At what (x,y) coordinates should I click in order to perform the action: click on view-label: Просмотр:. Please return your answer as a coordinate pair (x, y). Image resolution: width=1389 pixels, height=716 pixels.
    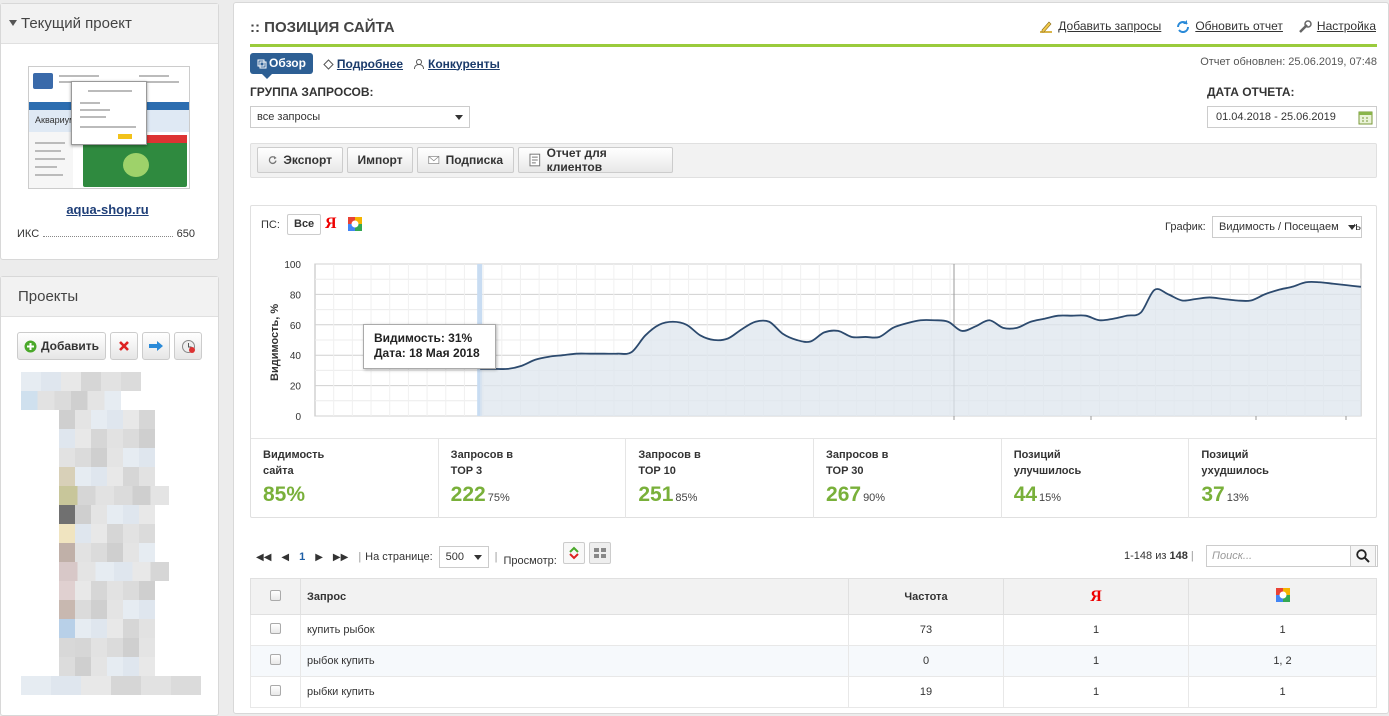
    Looking at the image, I should click on (530, 561).